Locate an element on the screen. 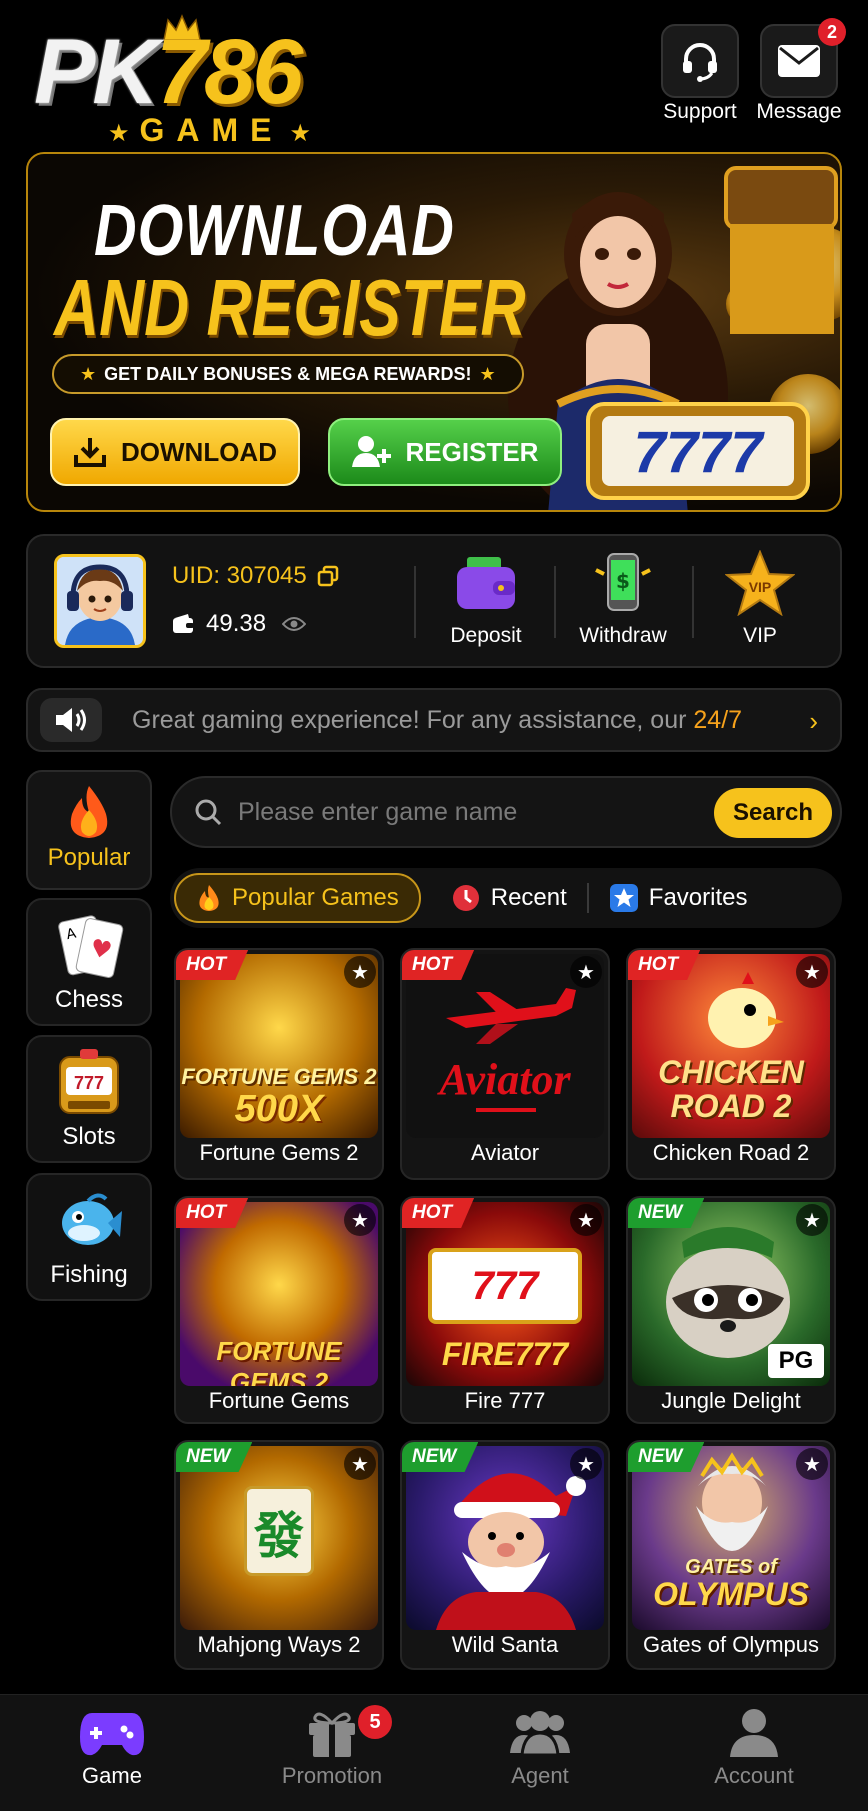 This screenshot has height=1811, width=868. game-card: FORTUNE GEMS 2 HOT ★ Fortune Gems is located at coordinates (279, 1310).